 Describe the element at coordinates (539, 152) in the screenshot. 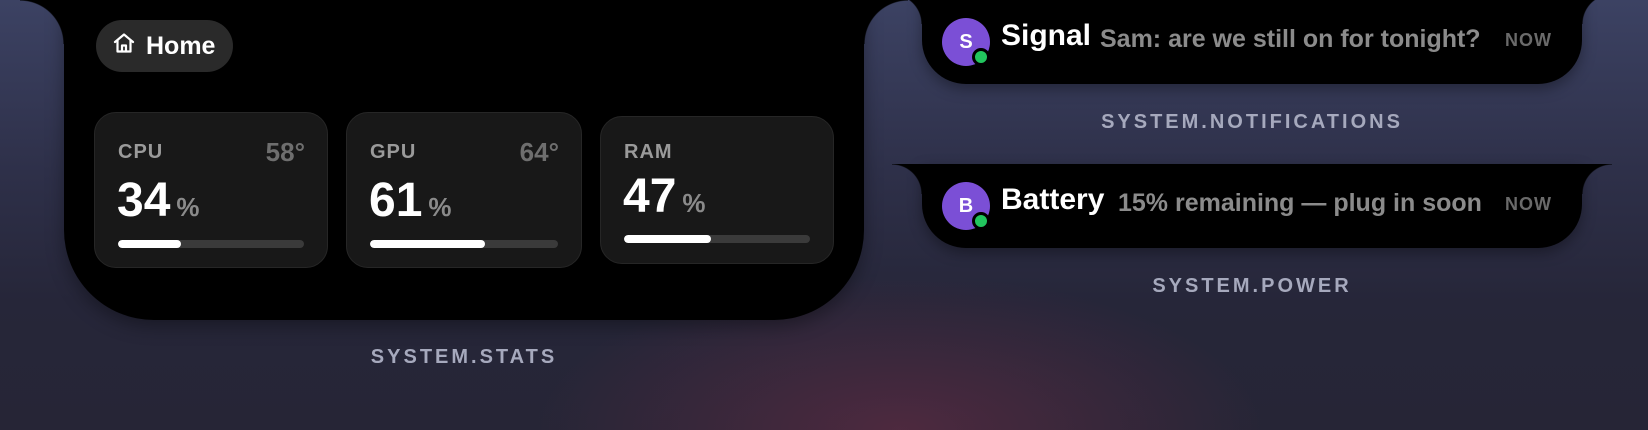

I see `gpu-temperature: 64°` at that location.